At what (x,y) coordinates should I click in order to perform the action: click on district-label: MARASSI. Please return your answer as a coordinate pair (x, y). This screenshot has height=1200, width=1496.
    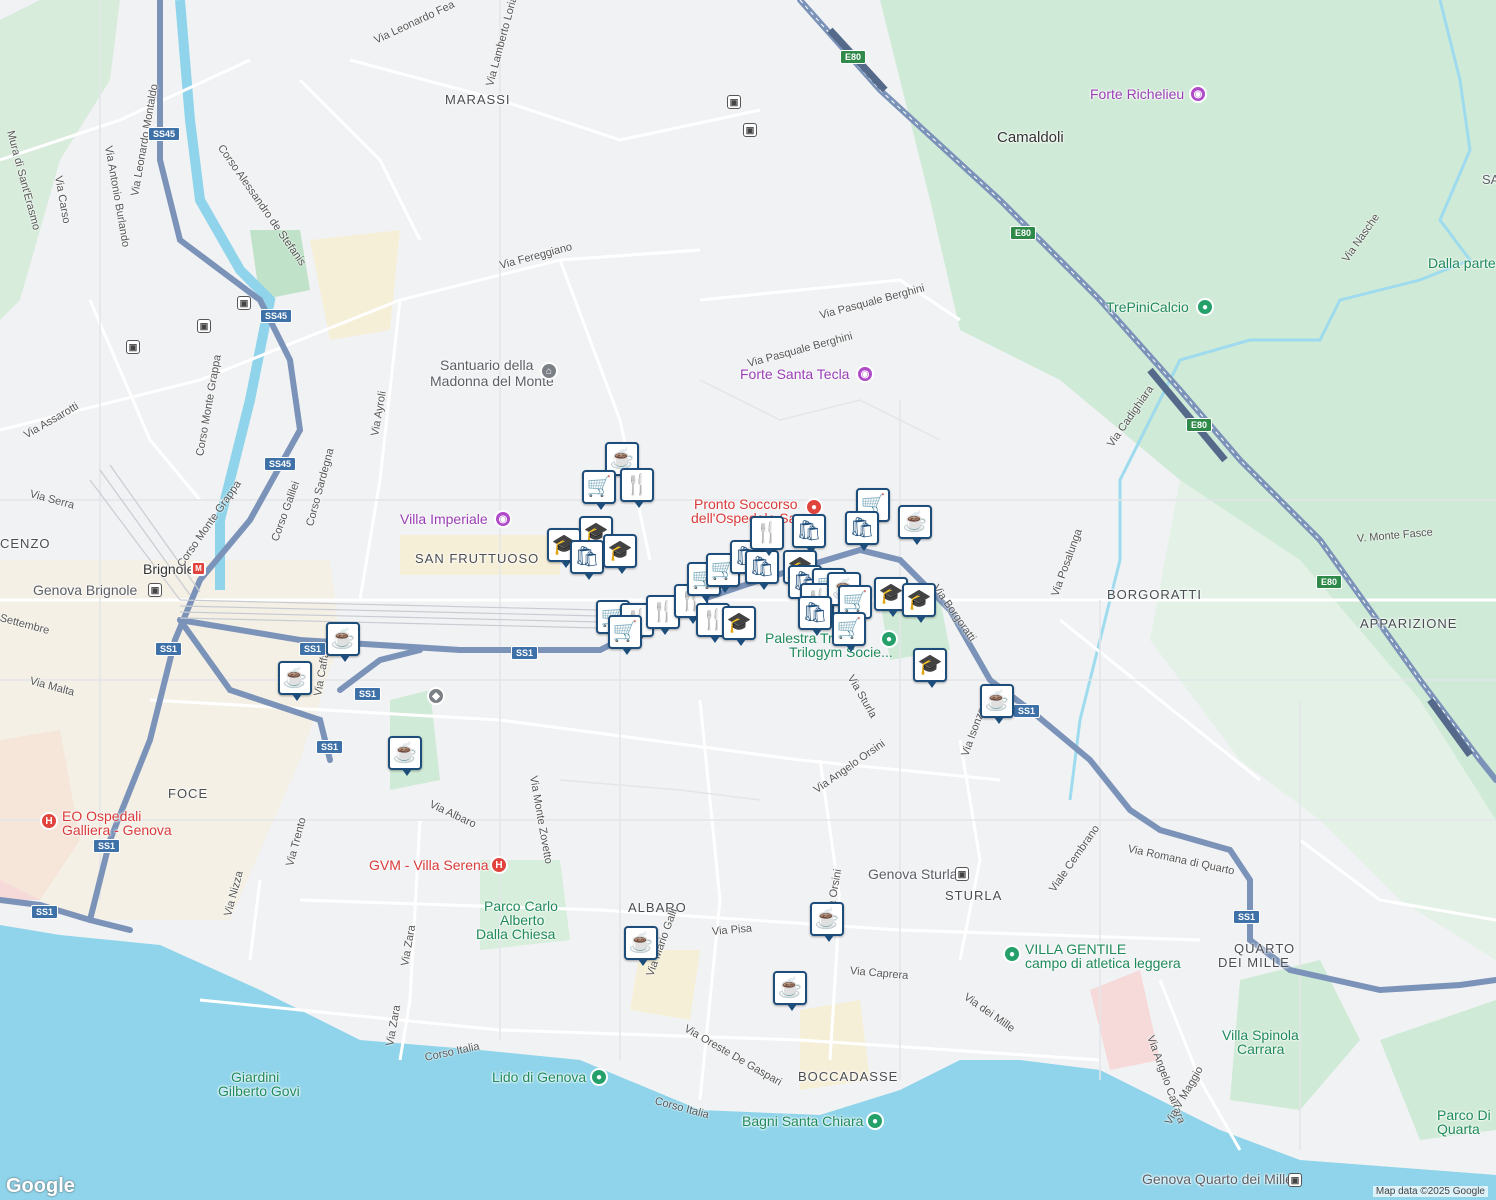
    Looking at the image, I should click on (478, 99).